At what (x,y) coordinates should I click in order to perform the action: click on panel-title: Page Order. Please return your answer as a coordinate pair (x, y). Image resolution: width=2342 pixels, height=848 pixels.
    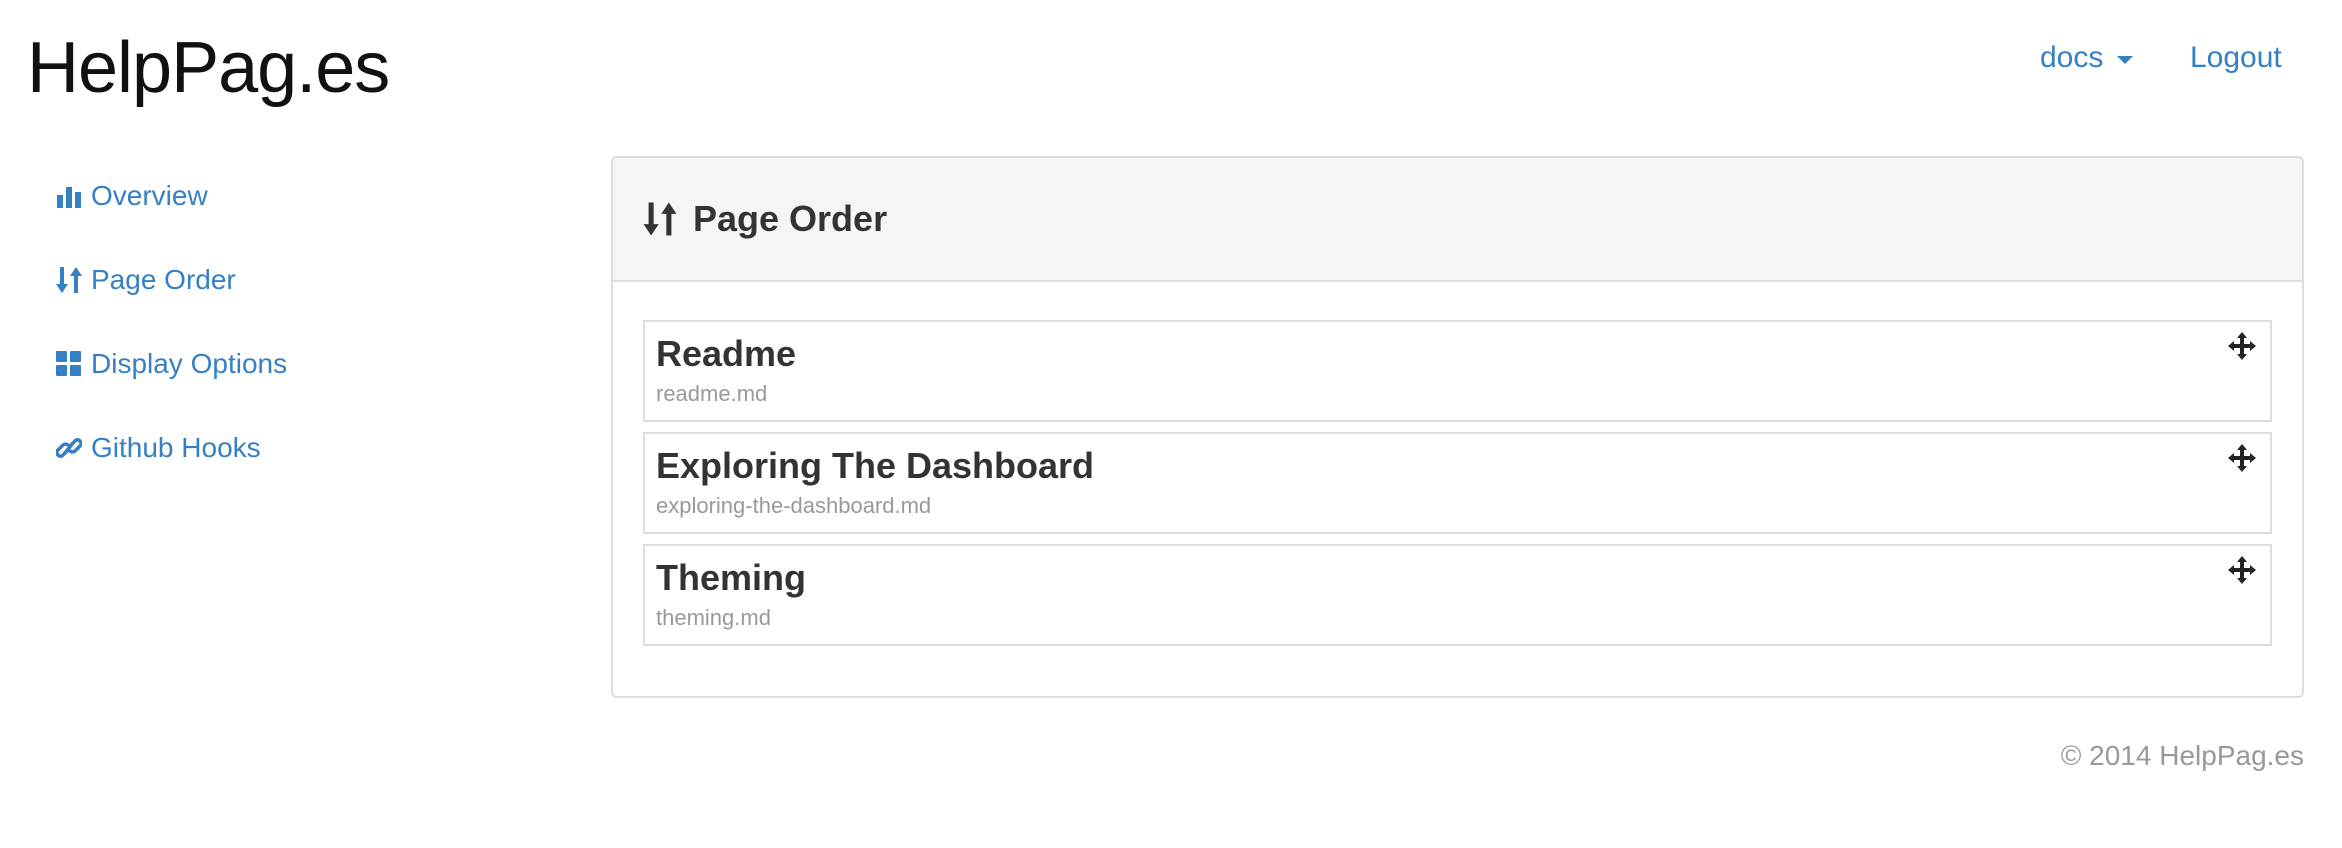
    Looking at the image, I should click on (765, 219).